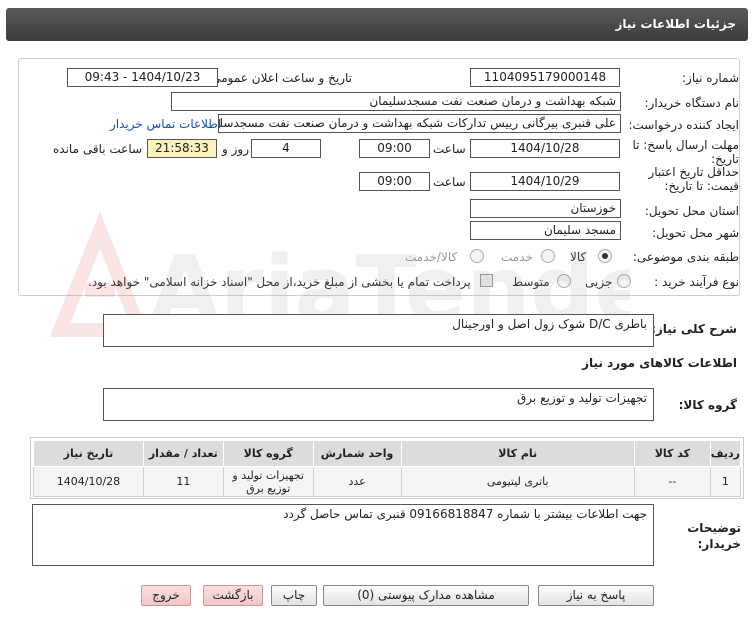 This screenshot has height=622, width=755. What do you see at coordinates (378, 330) in the screenshot?
I see `description-field: باطری D/C شوک زول اصل و اورجینال` at bounding box center [378, 330].